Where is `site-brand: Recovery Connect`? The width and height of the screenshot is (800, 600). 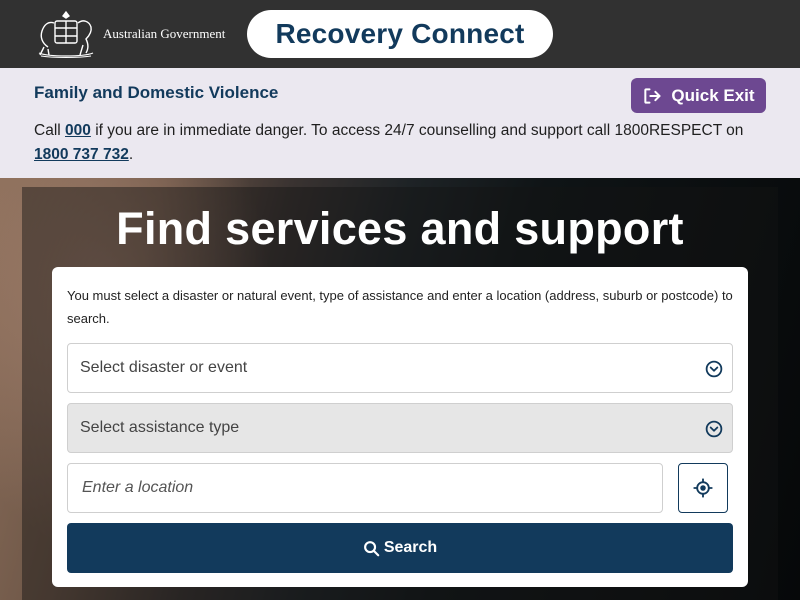
site-brand: Recovery Connect is located at coordinates (400, 34).